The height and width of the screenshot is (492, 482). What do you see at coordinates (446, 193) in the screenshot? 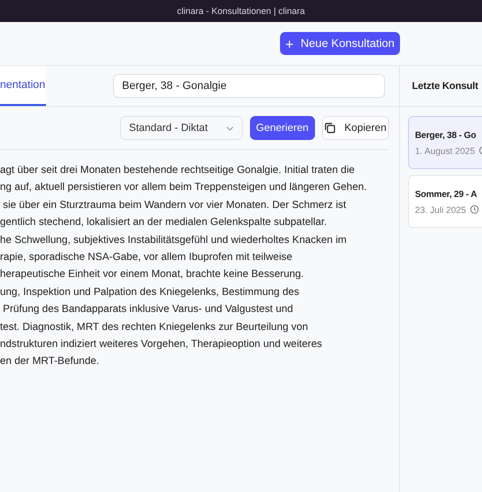
I see `consultation-name: Sommer, 29 - A` at bounding box center [446, 193].